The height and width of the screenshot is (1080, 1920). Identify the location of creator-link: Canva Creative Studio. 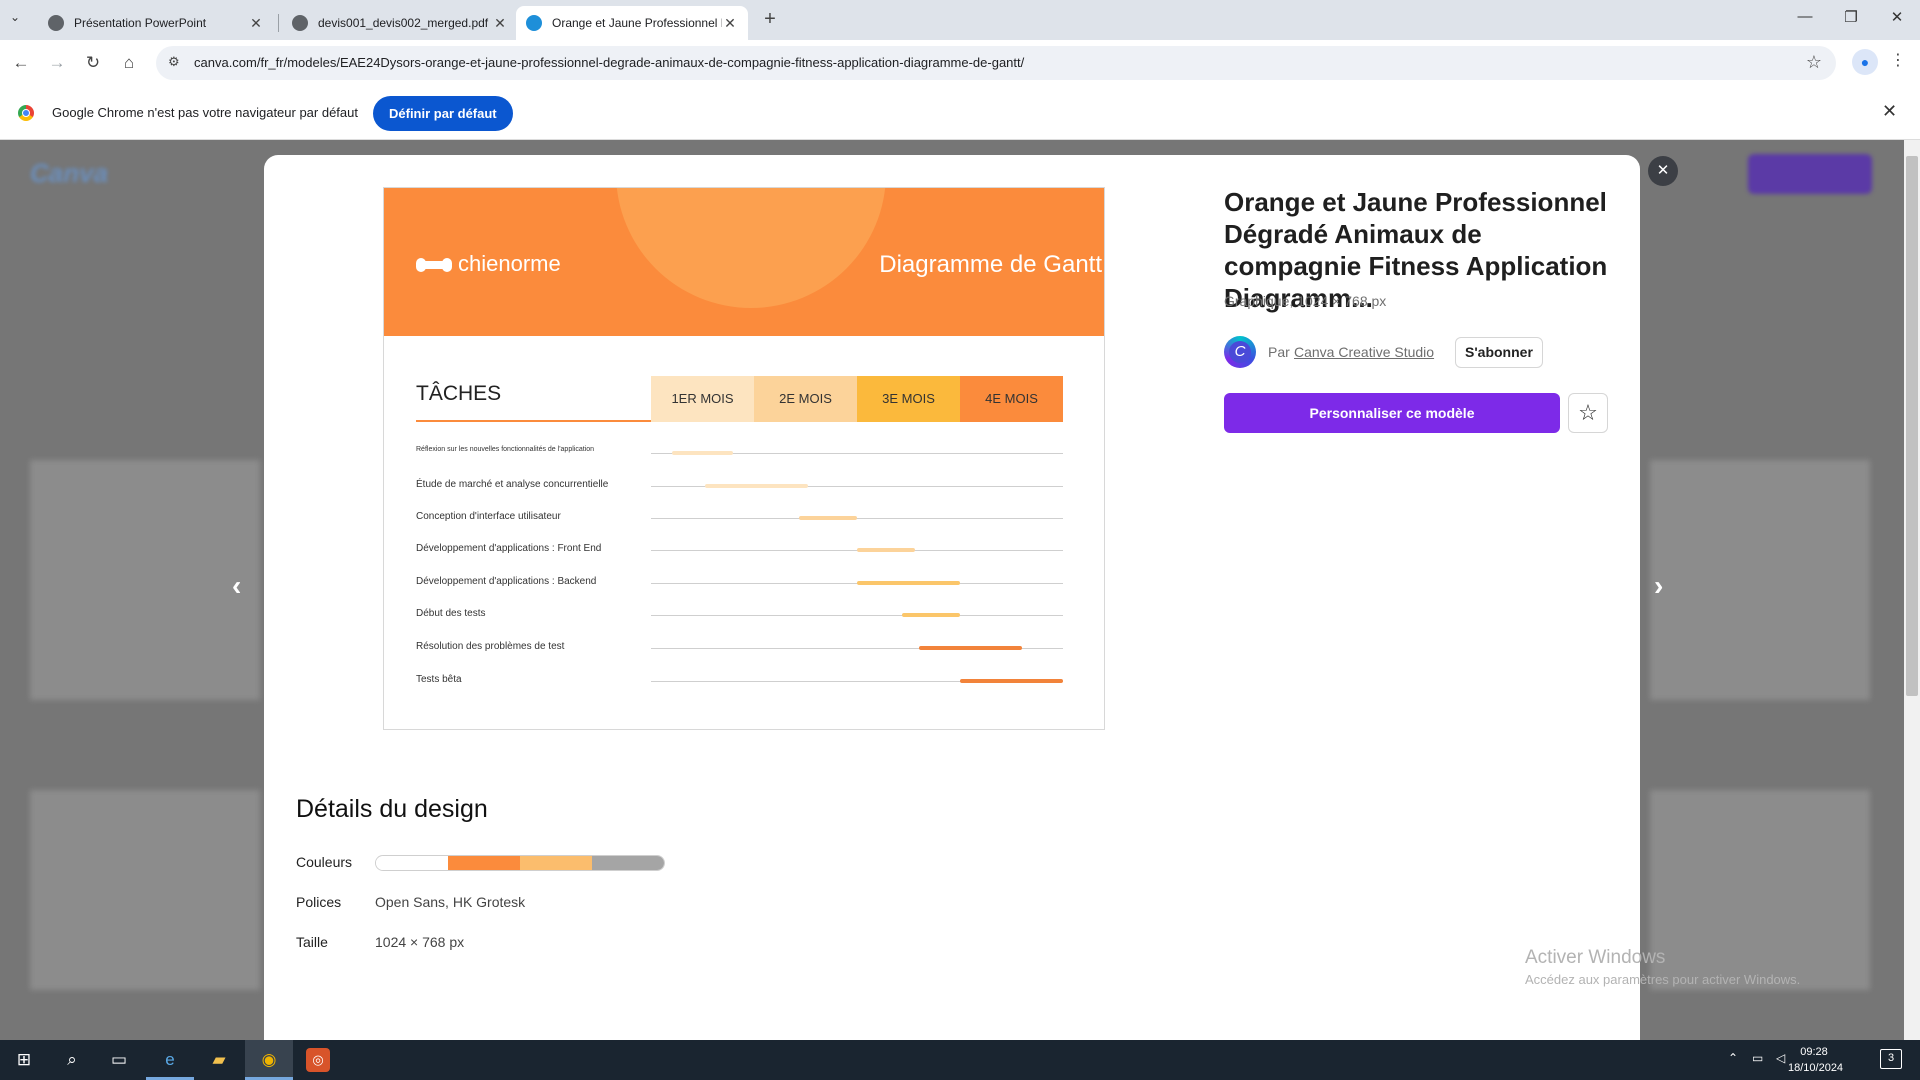
(1364, 352).